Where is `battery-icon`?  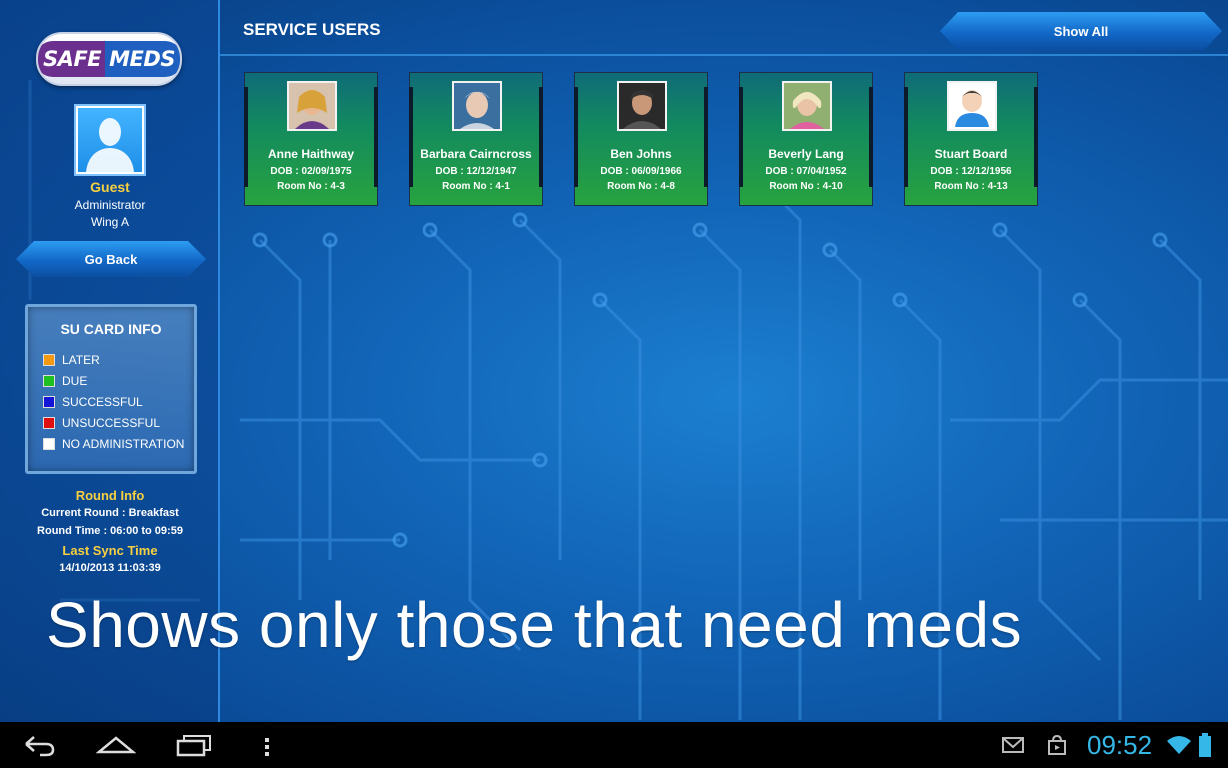
battery-icon is located at coordinates (1205, 745).